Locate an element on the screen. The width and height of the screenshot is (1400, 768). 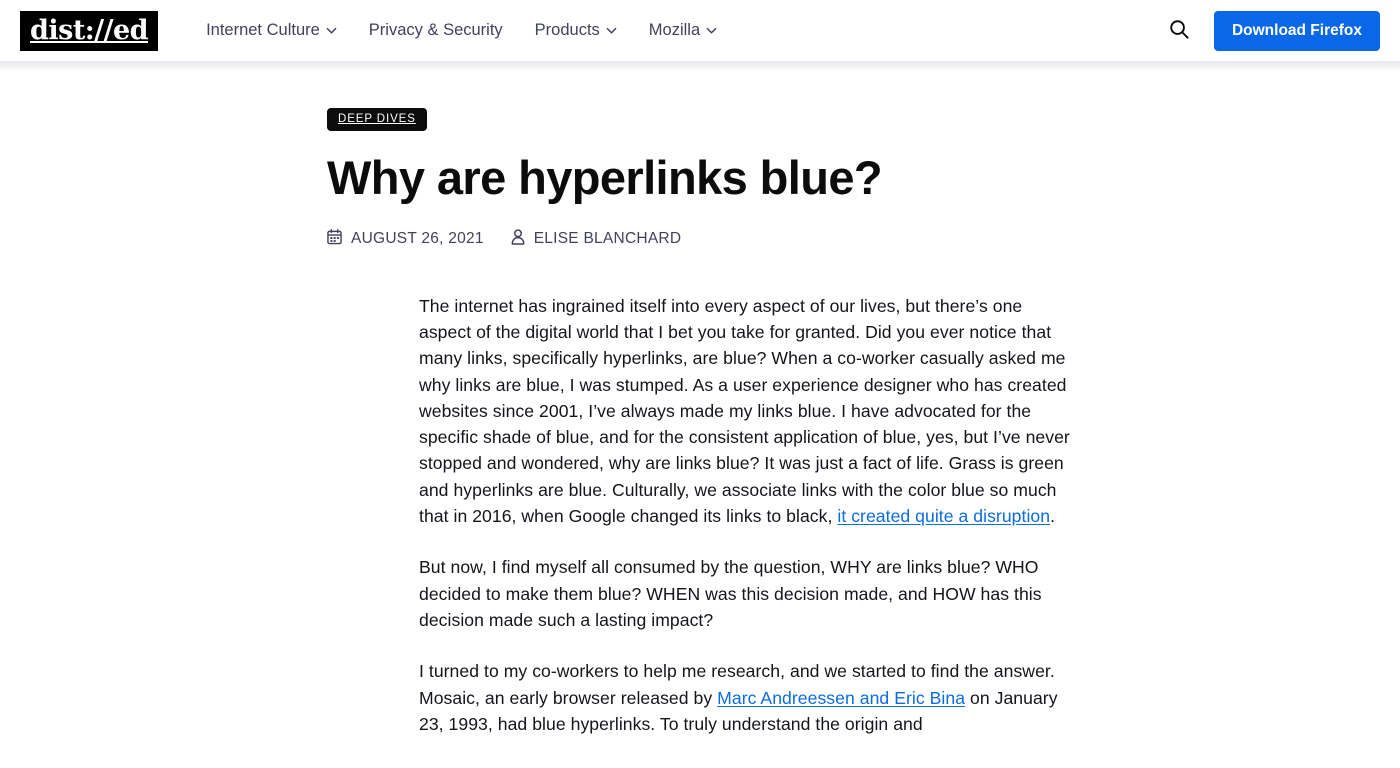
publish-date: AUGUST 26, 2021 is located at coordinates (405, 239).